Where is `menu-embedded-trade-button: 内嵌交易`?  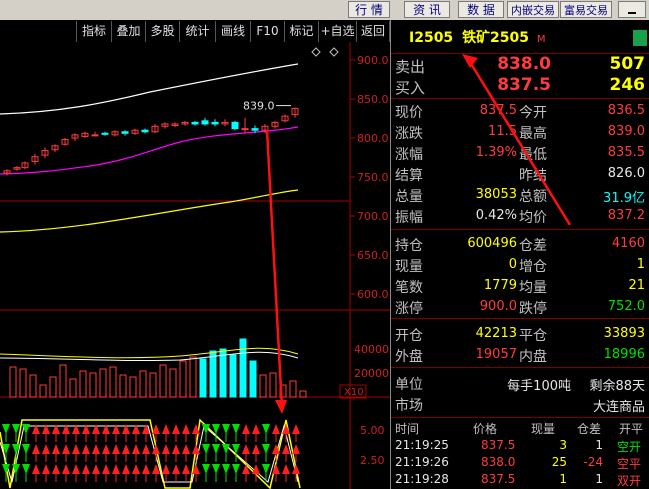
menu-embedded-trade-button: 内嵌交易 is located at coordinates (533, 9).